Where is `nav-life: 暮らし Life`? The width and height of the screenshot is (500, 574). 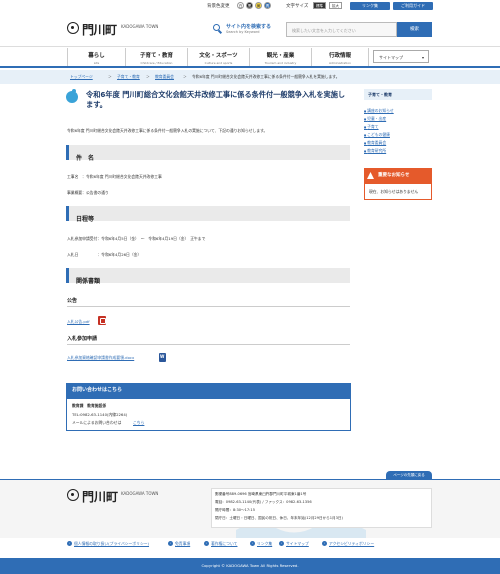
nav-life: 暮らし Life is located at coordinates (96, 57).